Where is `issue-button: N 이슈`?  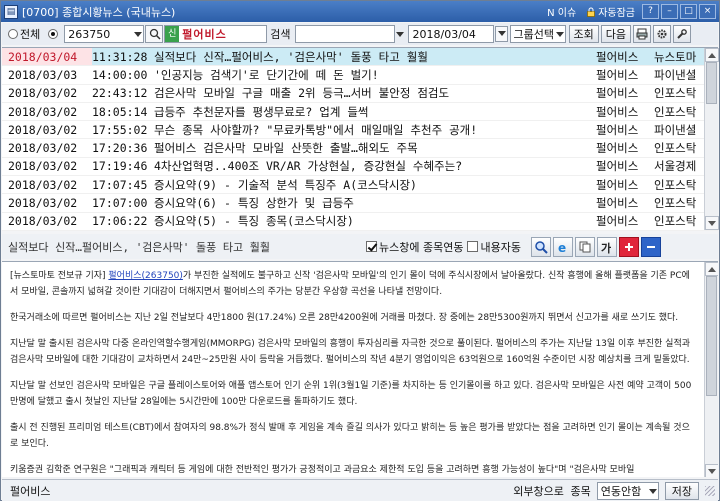 issue-button: N 이슈 is located at coordinates (561, 11).